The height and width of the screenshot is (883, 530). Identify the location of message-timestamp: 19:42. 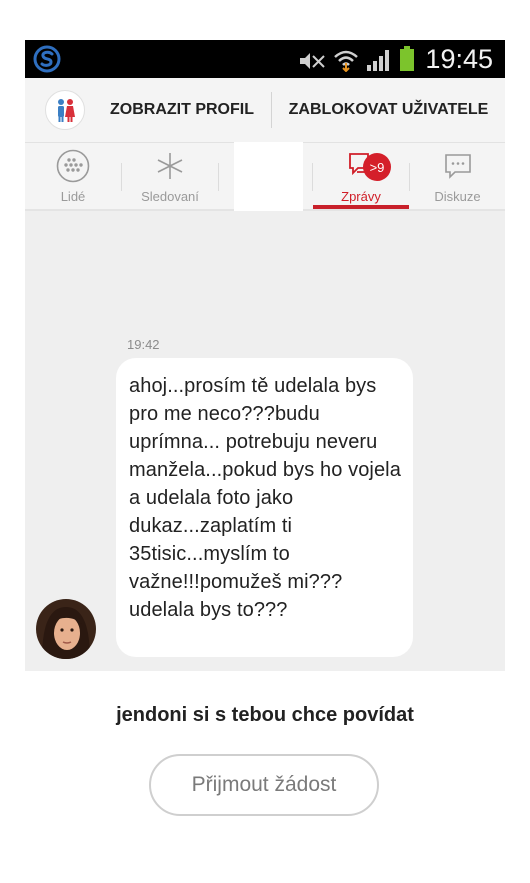
(143, 344).